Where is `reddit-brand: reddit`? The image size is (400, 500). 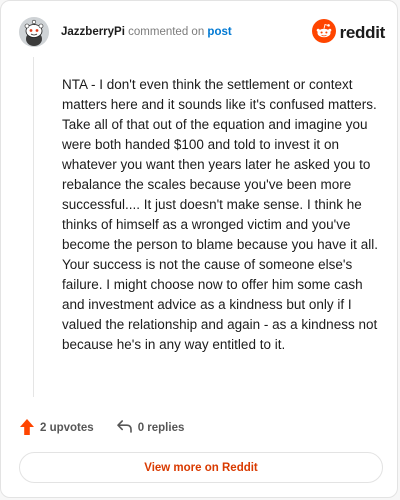
reddit-brand: reddit is located at coordinates (348, 33).